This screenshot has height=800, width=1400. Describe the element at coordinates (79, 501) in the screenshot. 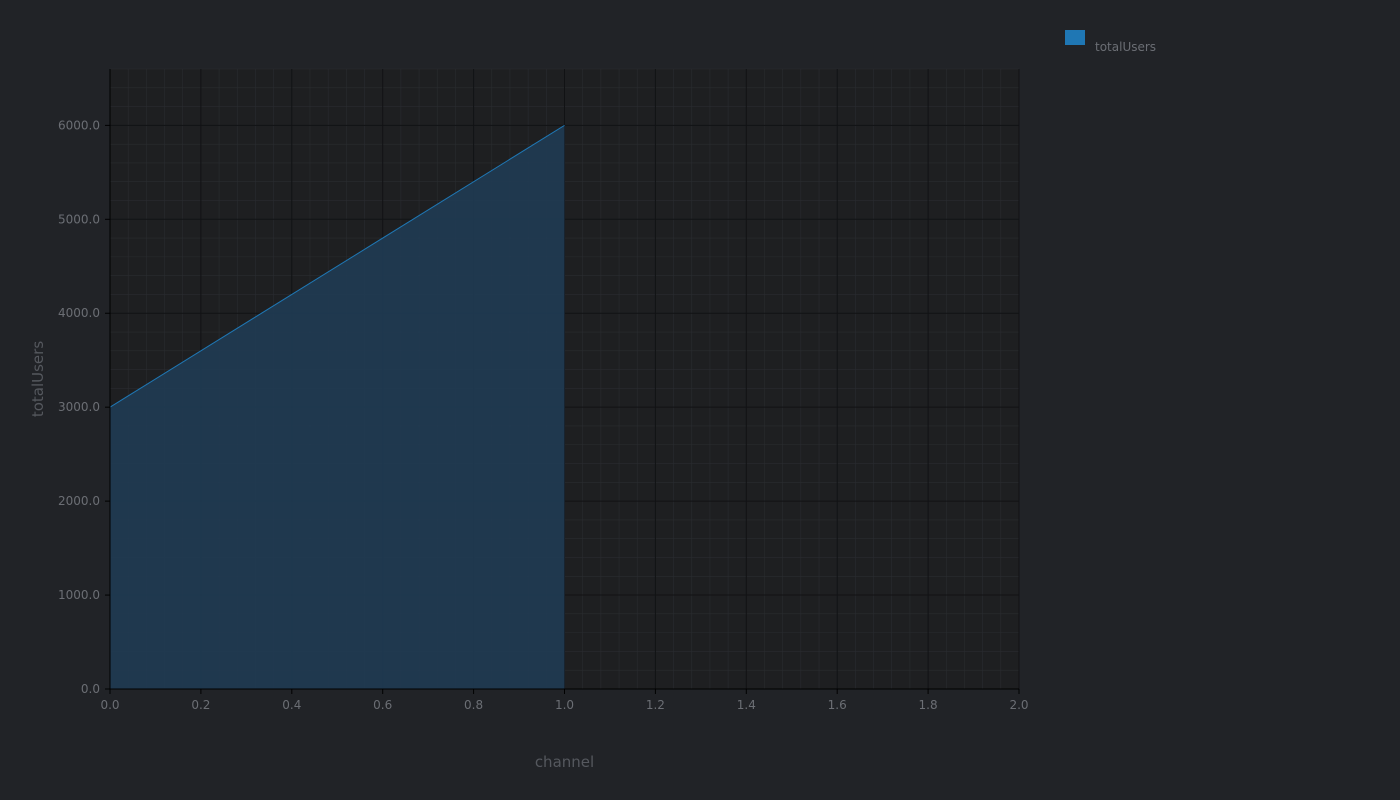

I see `y-tick-label: 2000.0` at that location.